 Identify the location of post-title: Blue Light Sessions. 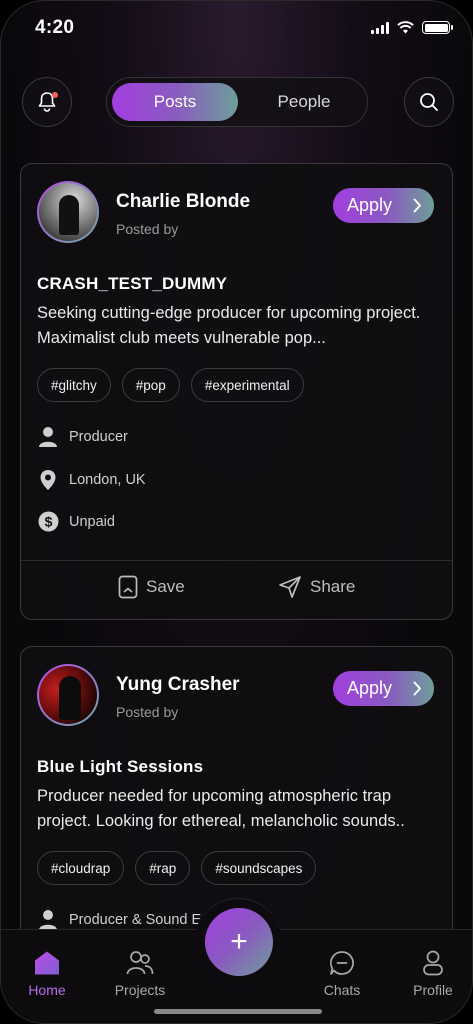
(120, 766).